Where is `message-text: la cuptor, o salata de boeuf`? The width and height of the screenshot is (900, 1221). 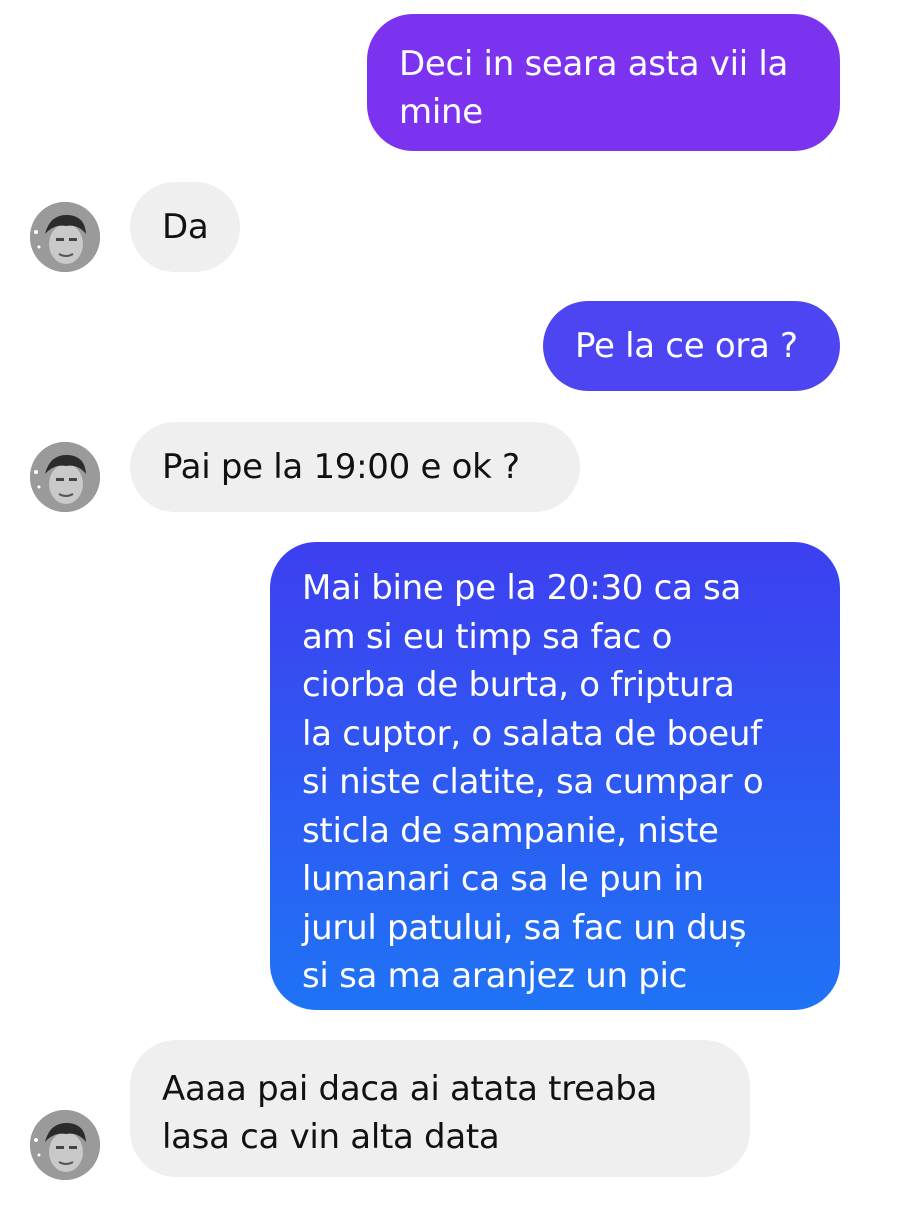
message-text: la cuptor, o salata de boeuf is located at coordinates (532, 733).